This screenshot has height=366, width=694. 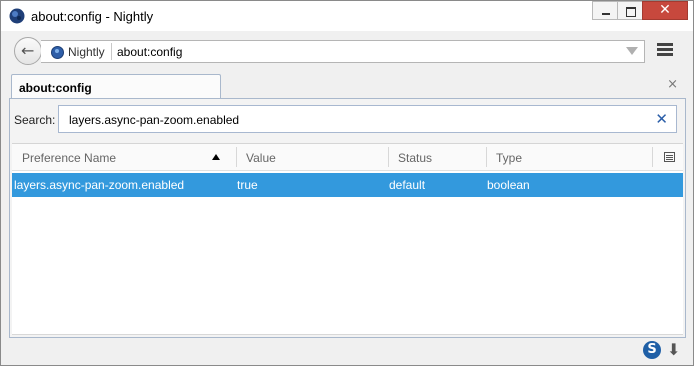 What do you see at coordinates (347, 16) in the screenshot?
I see `title-bar: about:config - Nightly ✕` at bounding box center [347, 16].